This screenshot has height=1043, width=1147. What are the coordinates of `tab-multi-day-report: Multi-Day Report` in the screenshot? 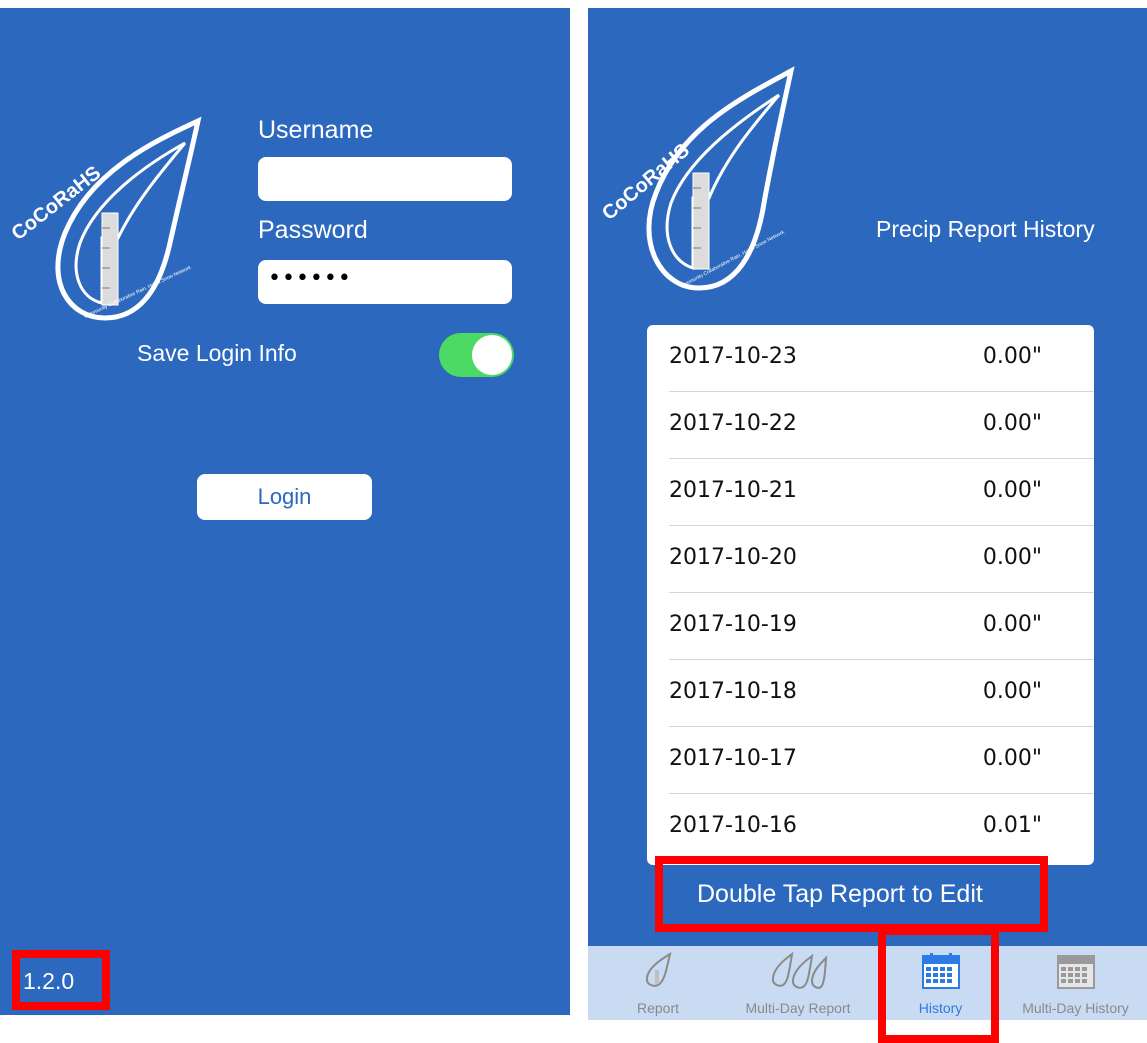 It's located at (798, 983).